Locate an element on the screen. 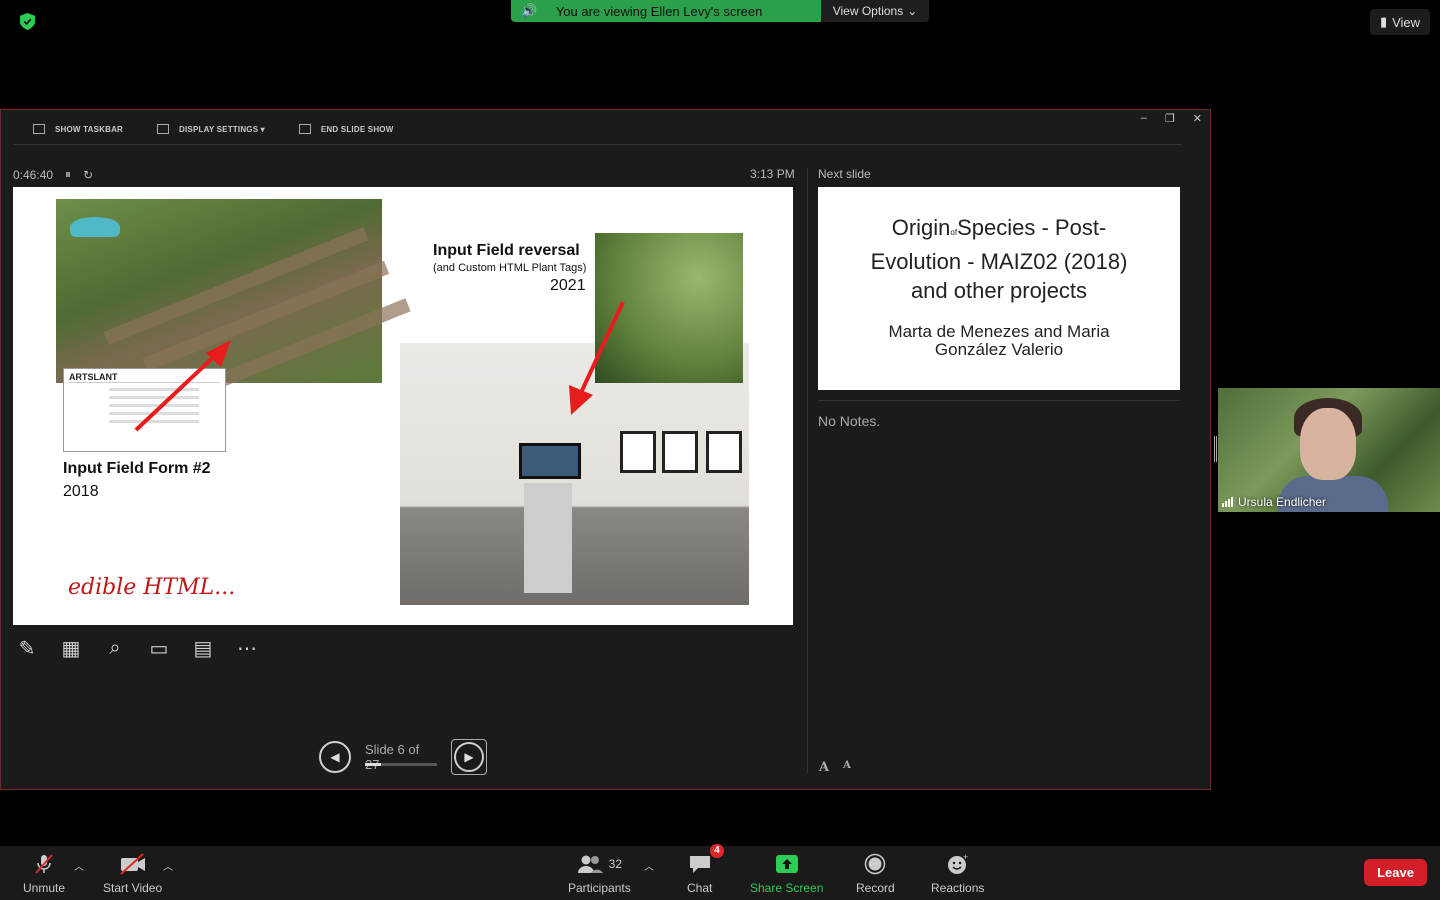  see-all-slides-icon: ▦ is located at coordinates (71, 648).